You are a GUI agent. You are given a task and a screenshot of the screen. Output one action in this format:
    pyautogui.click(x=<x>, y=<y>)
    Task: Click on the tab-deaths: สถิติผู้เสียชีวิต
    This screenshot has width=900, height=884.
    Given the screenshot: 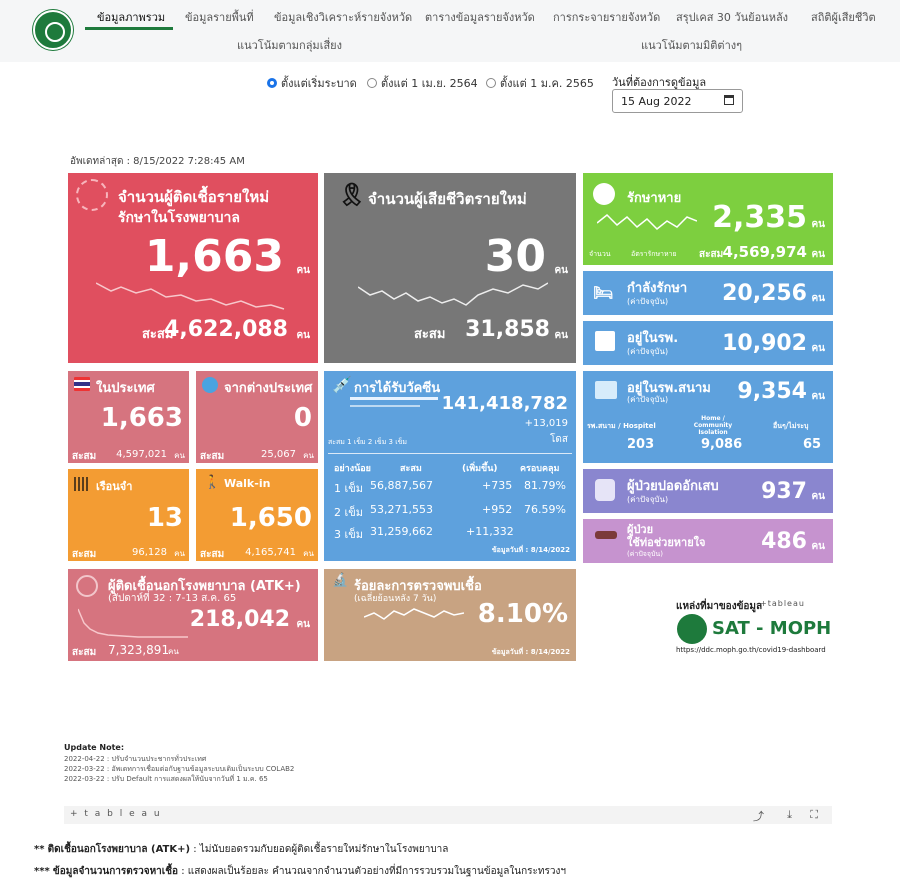 What is the action you would take?
    pyautogui.click(x=843, y=17)
    